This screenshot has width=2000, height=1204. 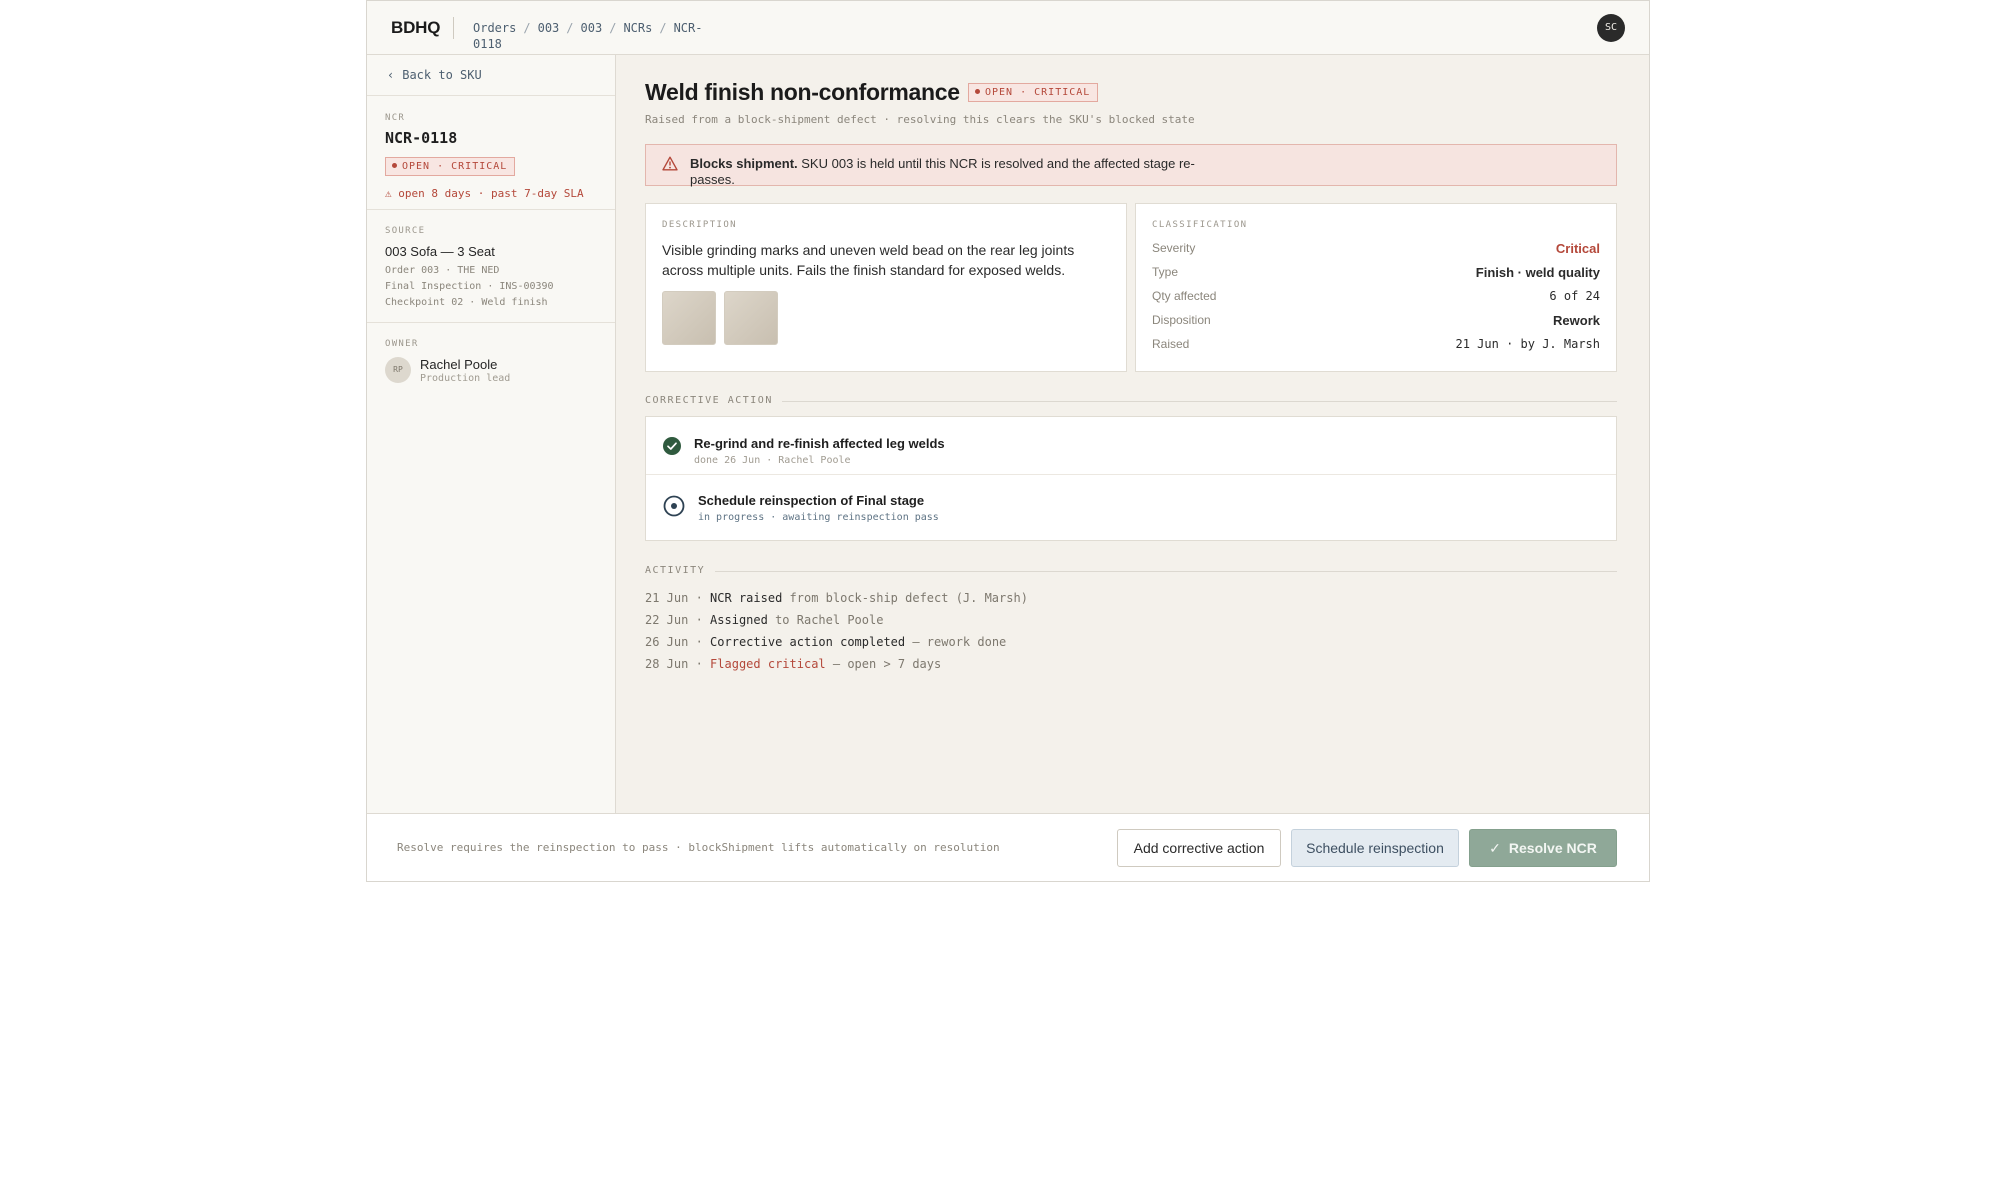 What do you see at coordinates (1376, 346) in the screenshot?
I see `classification-row-raised: Raised 21 Jun · by J. Marsh` at bounding box center [1376, 346].